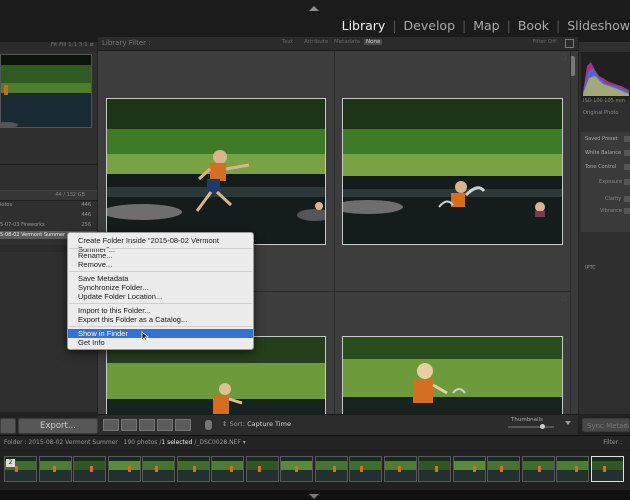  I want to click on module-develop: Develop, so click(429, 25).